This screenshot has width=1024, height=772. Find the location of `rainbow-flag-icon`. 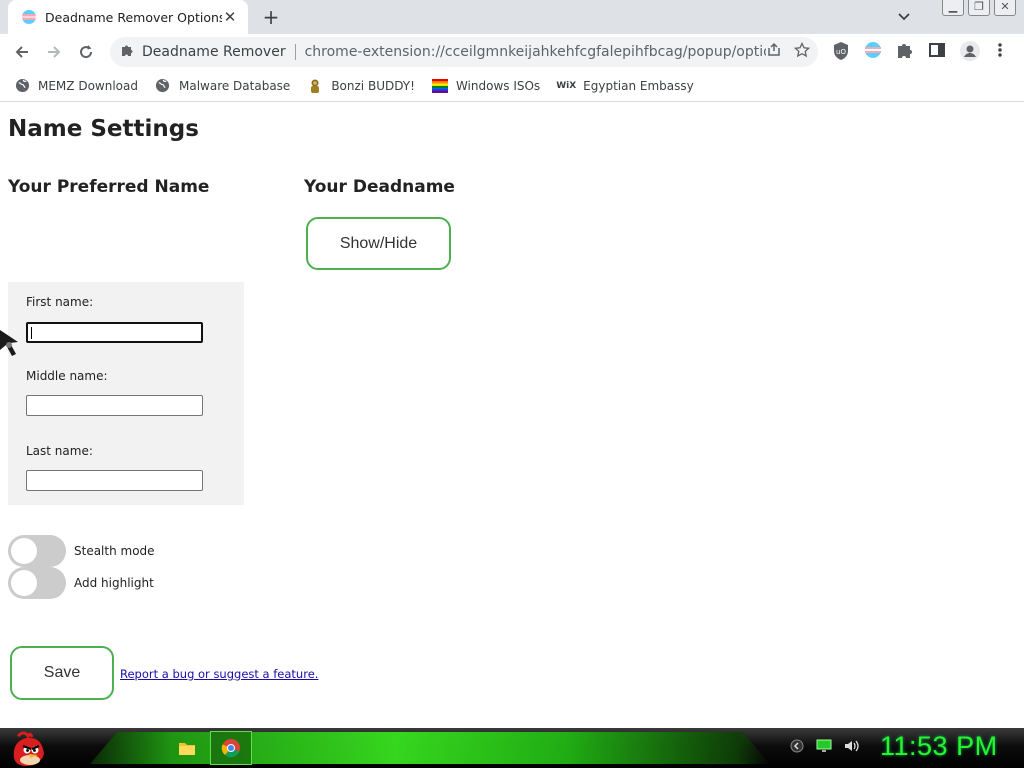

rainbow-flag-icon is located at coordinates (439, 86).